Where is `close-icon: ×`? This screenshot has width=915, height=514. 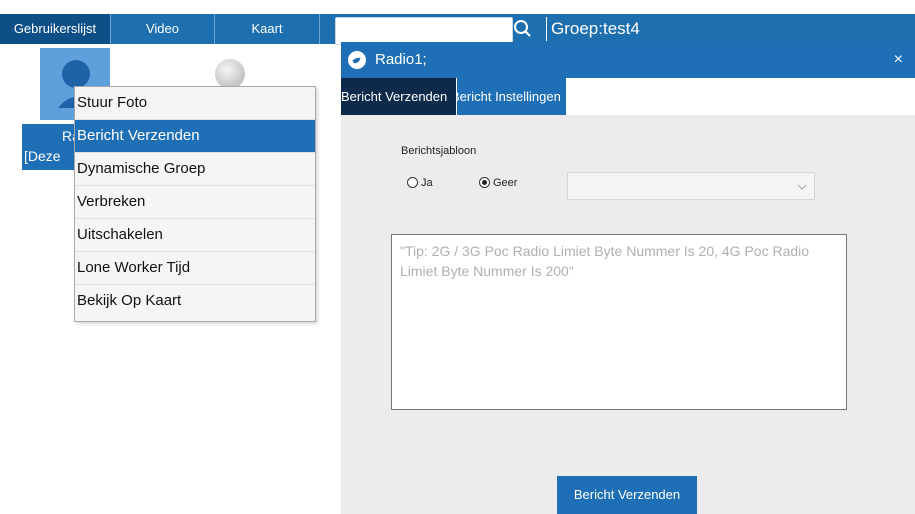 close-icon: × is located at coordinates (898, 60).